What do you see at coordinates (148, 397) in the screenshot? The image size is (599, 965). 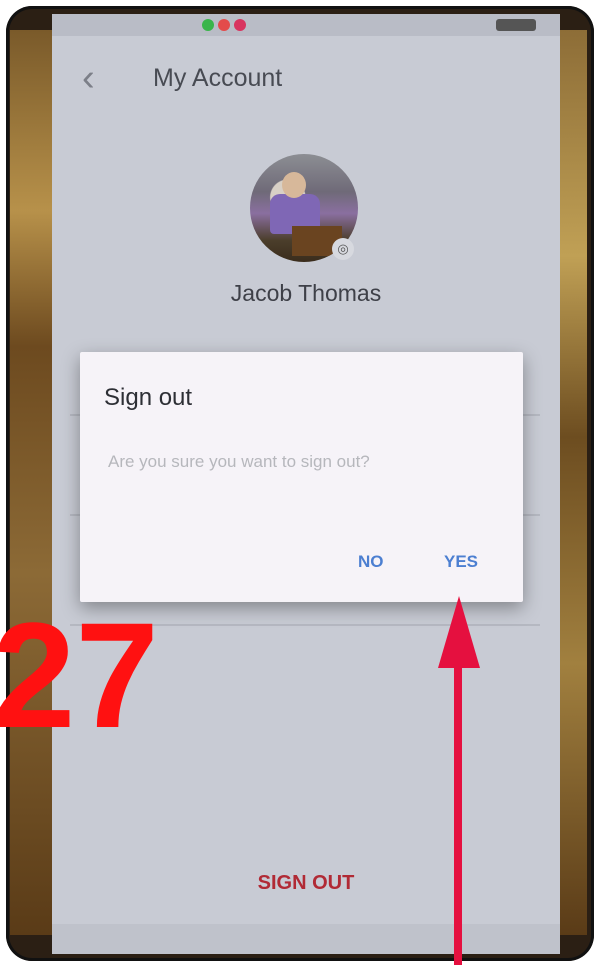 I see `dialog-title: Sign out` at bounding box center [148, 397].